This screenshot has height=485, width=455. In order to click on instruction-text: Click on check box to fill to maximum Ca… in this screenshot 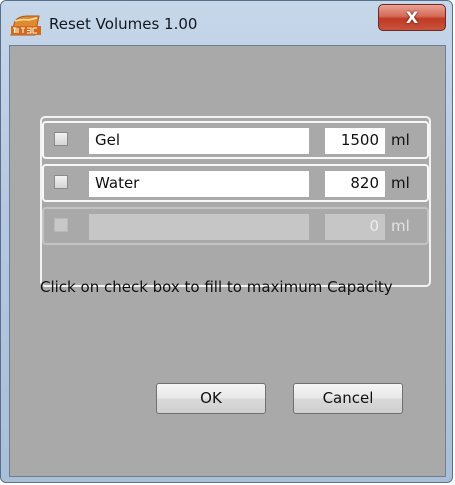, I will do `click(216, 287)`.